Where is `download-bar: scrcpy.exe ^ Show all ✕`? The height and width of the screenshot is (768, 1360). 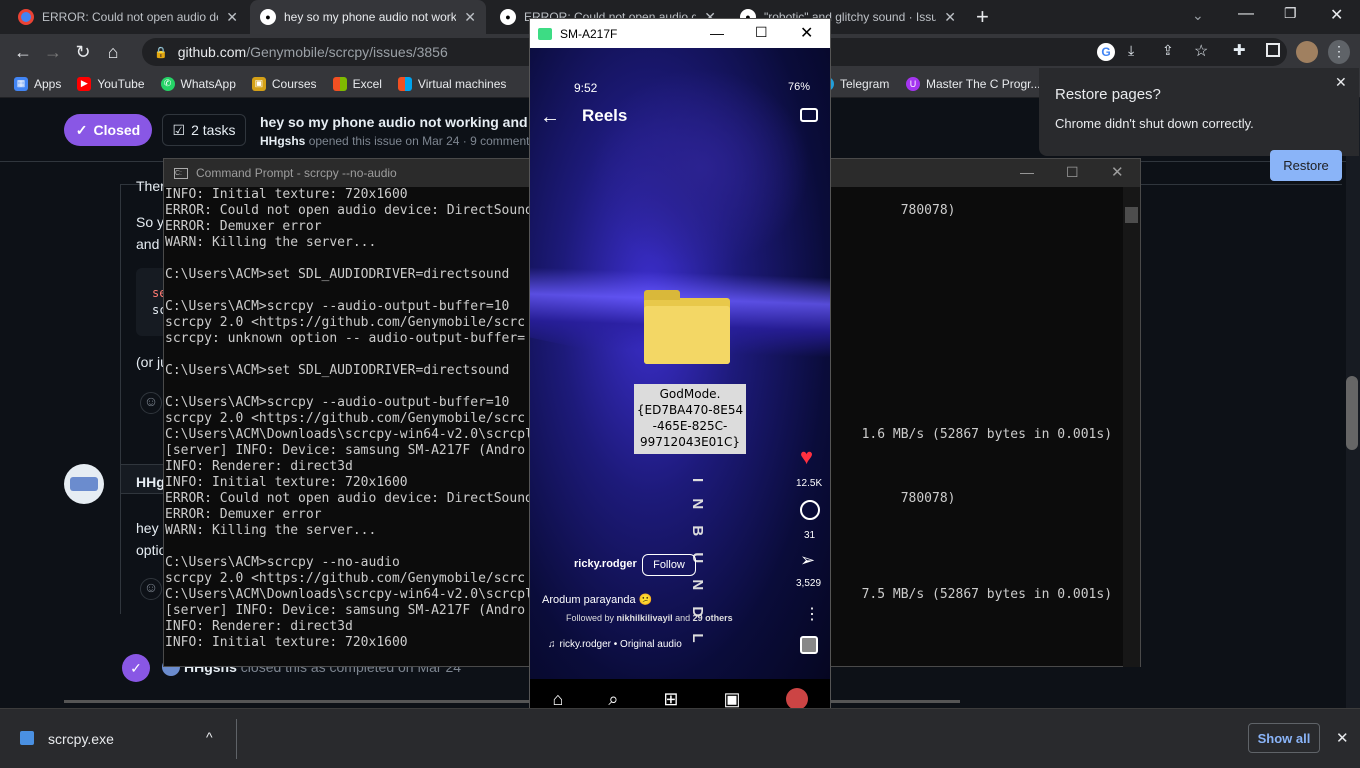 download-bar: scrcpy.exe ^ Show all ✕ is located at coordinates (680, 738).